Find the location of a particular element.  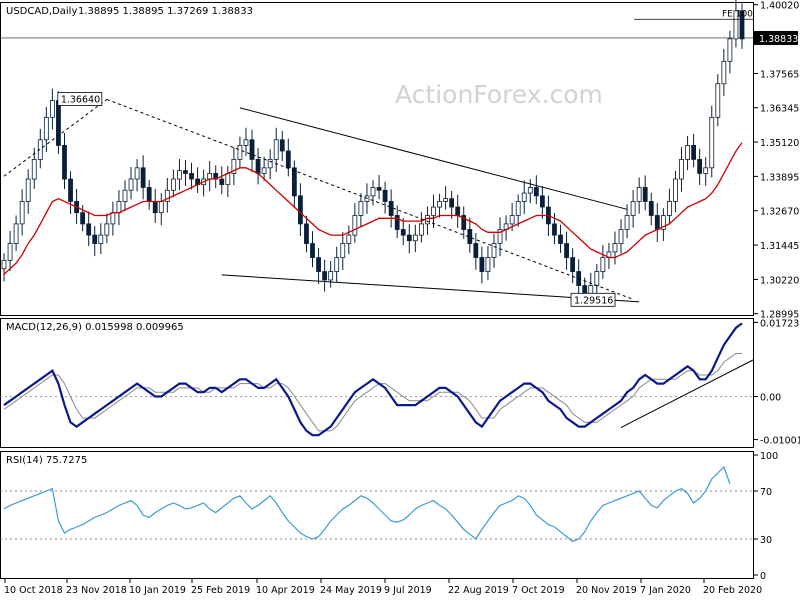

date-tick-label: 25 Feb 2019 is located at coordinates (220, 590).